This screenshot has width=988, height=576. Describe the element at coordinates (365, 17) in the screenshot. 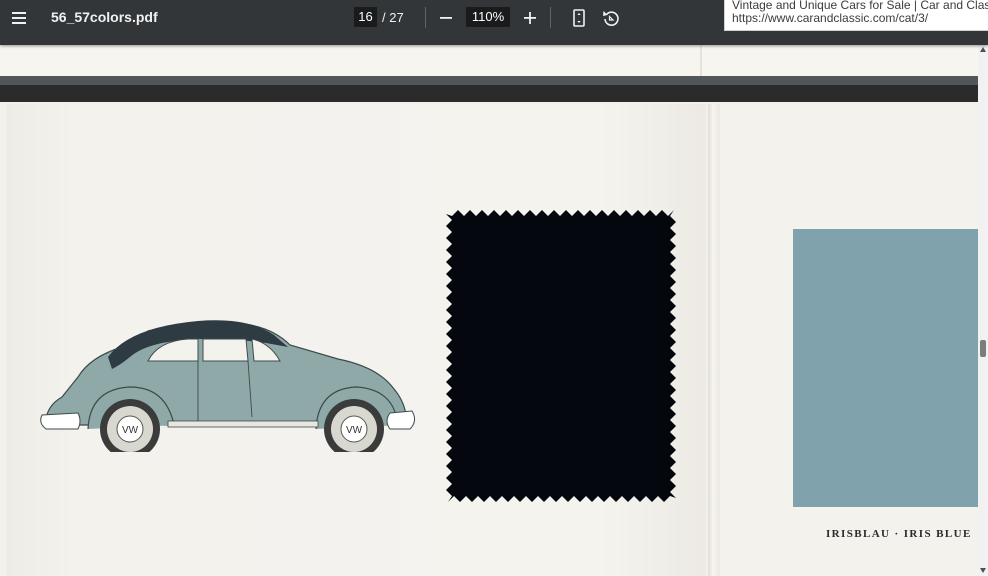

I see `page-number-input: 16` at that location.